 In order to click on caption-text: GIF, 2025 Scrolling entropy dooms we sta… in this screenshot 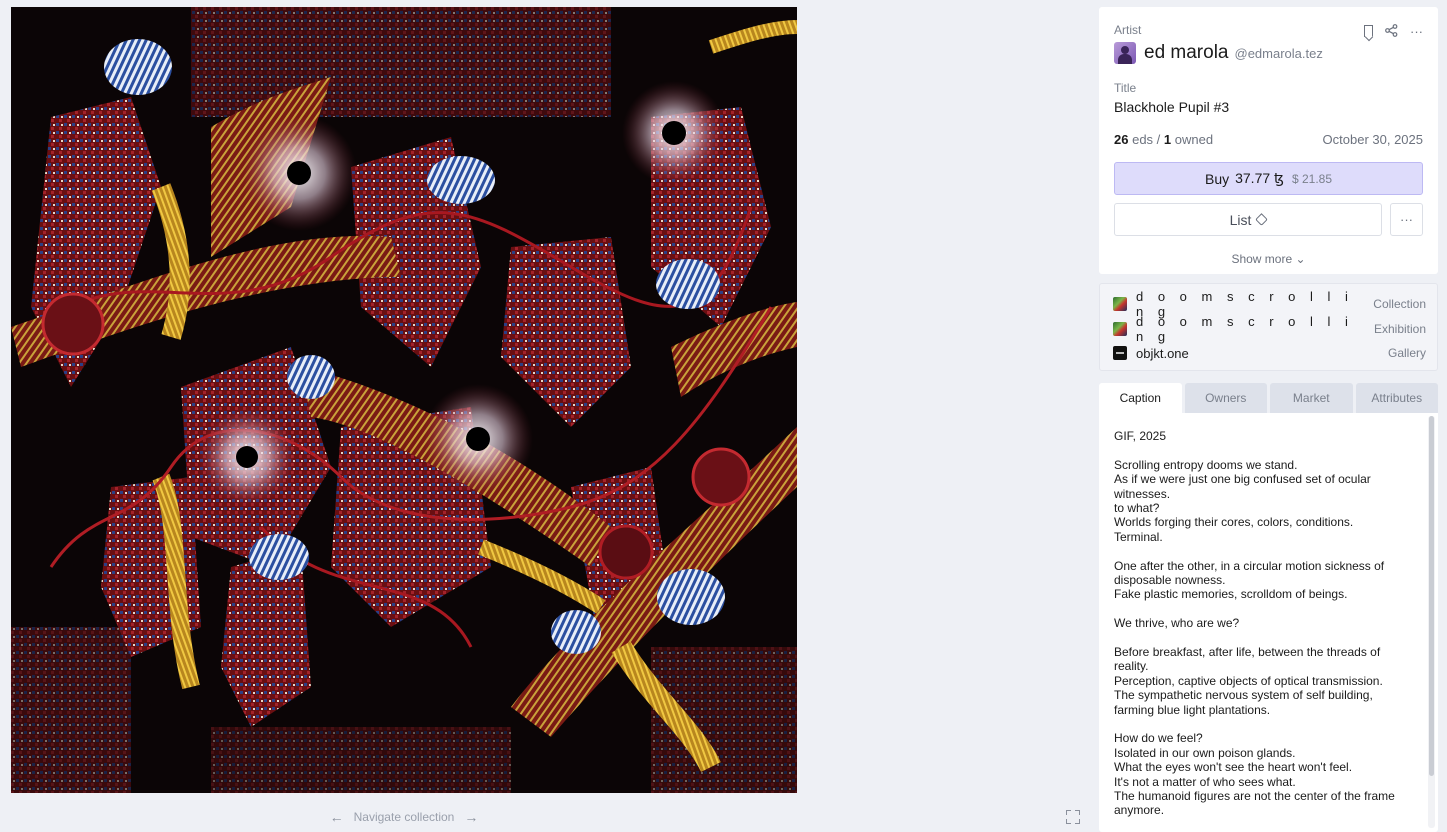, I will do `click(1264, 630)`.